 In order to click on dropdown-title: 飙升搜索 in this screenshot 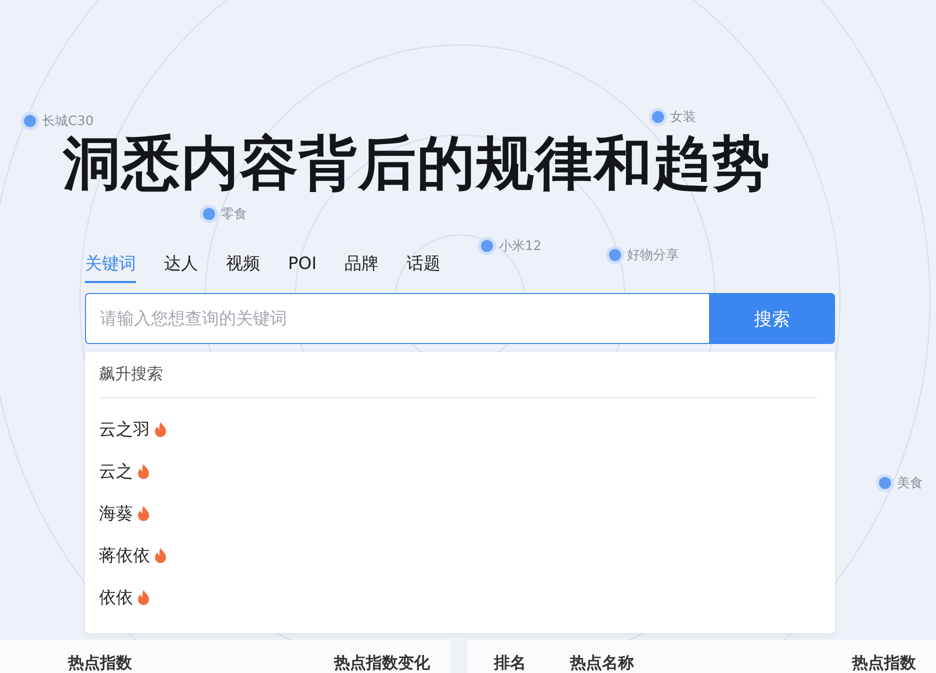, I will do `click(458, 381)`.